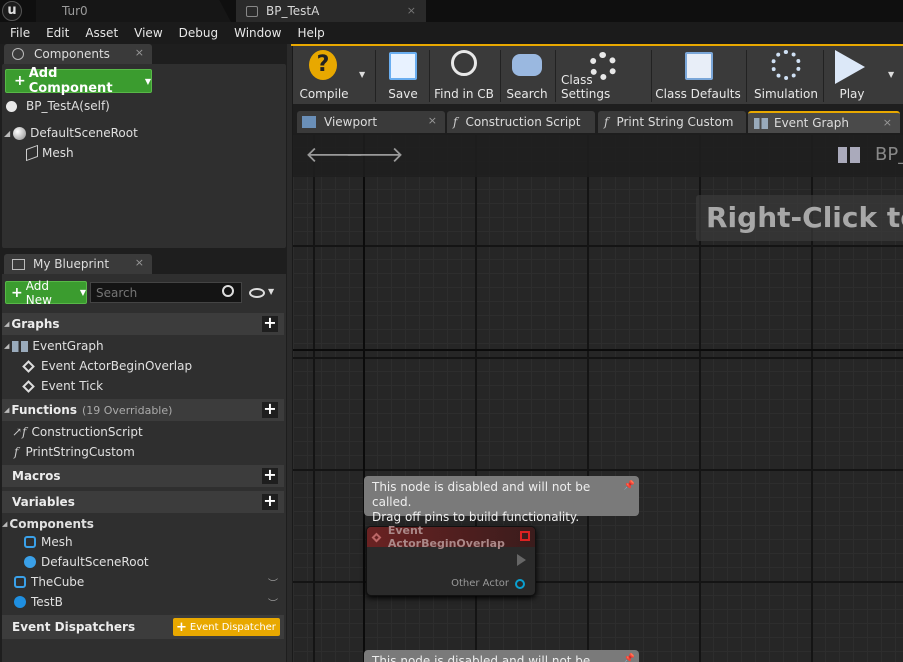 The height and width of the screenshot is (662, 903). Describe the element at coordinates (331, 11) in the screenshot. I see `doc-tab-bp-testa: BP_TestA ×` at that location.